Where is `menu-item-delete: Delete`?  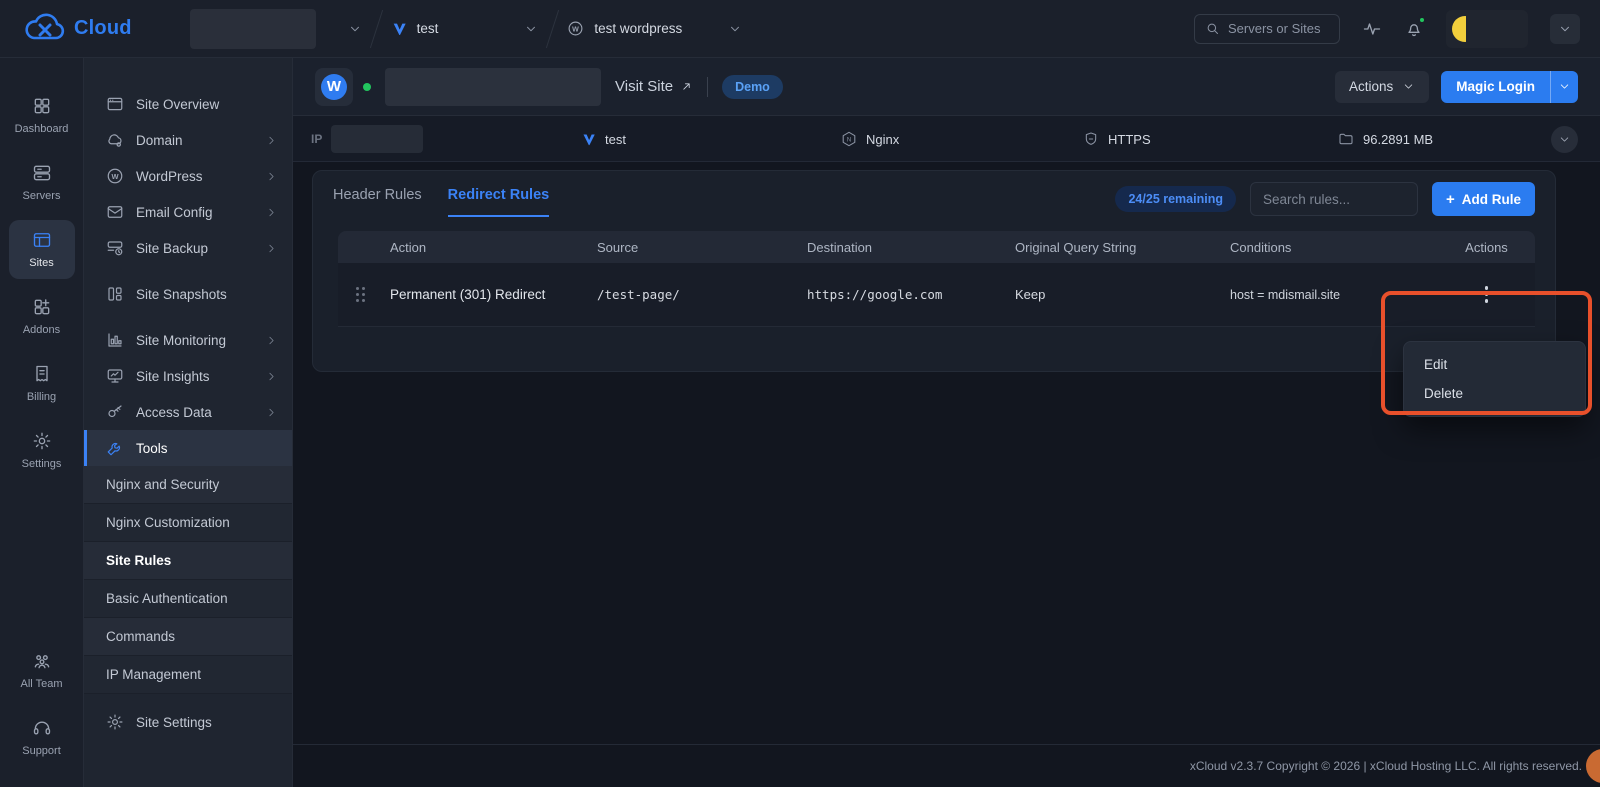 menu-item-delete: Delete is located at coordinates (1494, 393).